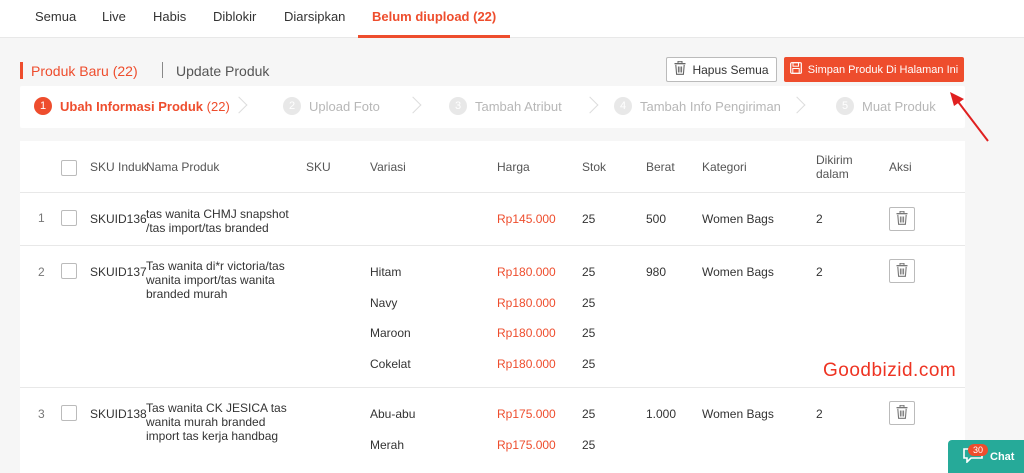 The width and height of the screenshot is (1024, 473). What do you see at coordinates (623, 106) in the screenshot?
I see `step-number: 4` at bounding box center [623, 106].